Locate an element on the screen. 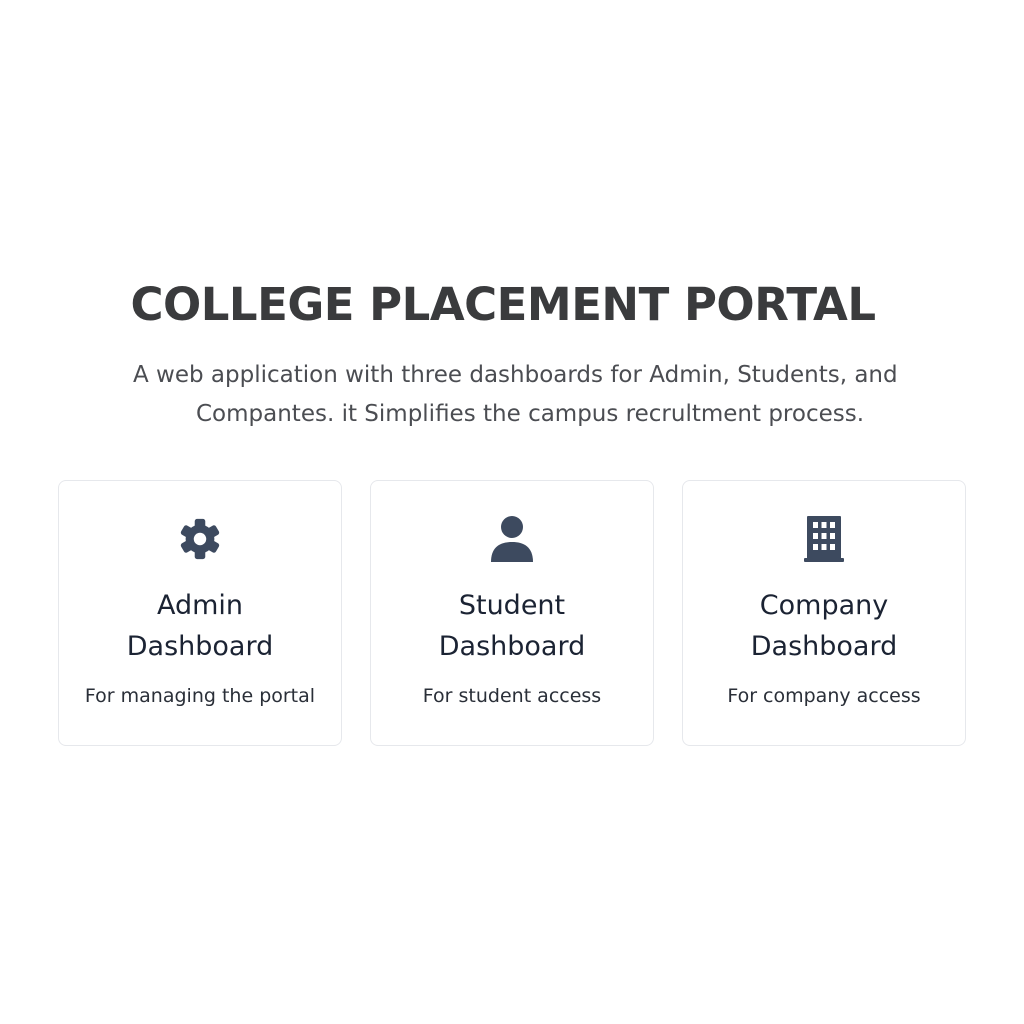 Image resolution: width=1024 pixels, height=1024 pixels. card-title: Student Dashboard is located at coordinates (512, 626).